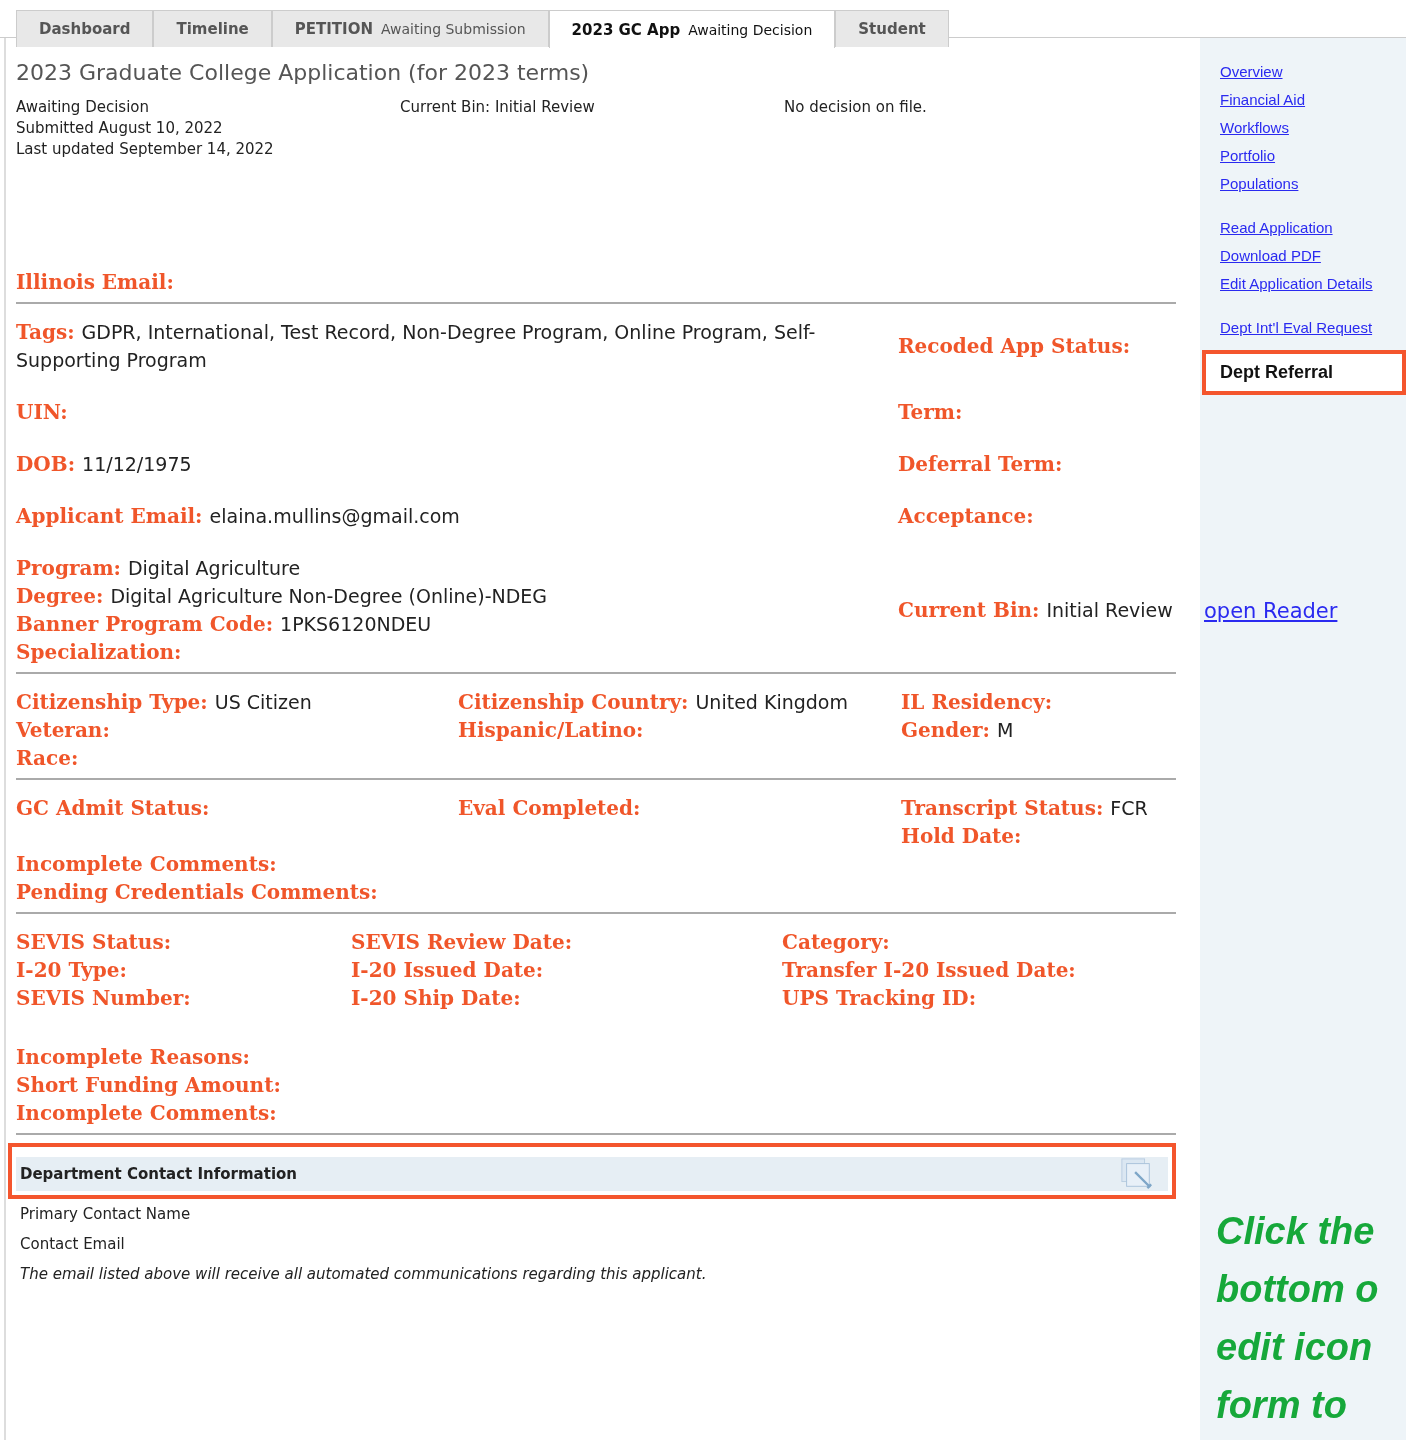 The width and height of the screenshot is (1406, 1440). I want to click on sidebar-link: Workflows, so click(1313, 128).